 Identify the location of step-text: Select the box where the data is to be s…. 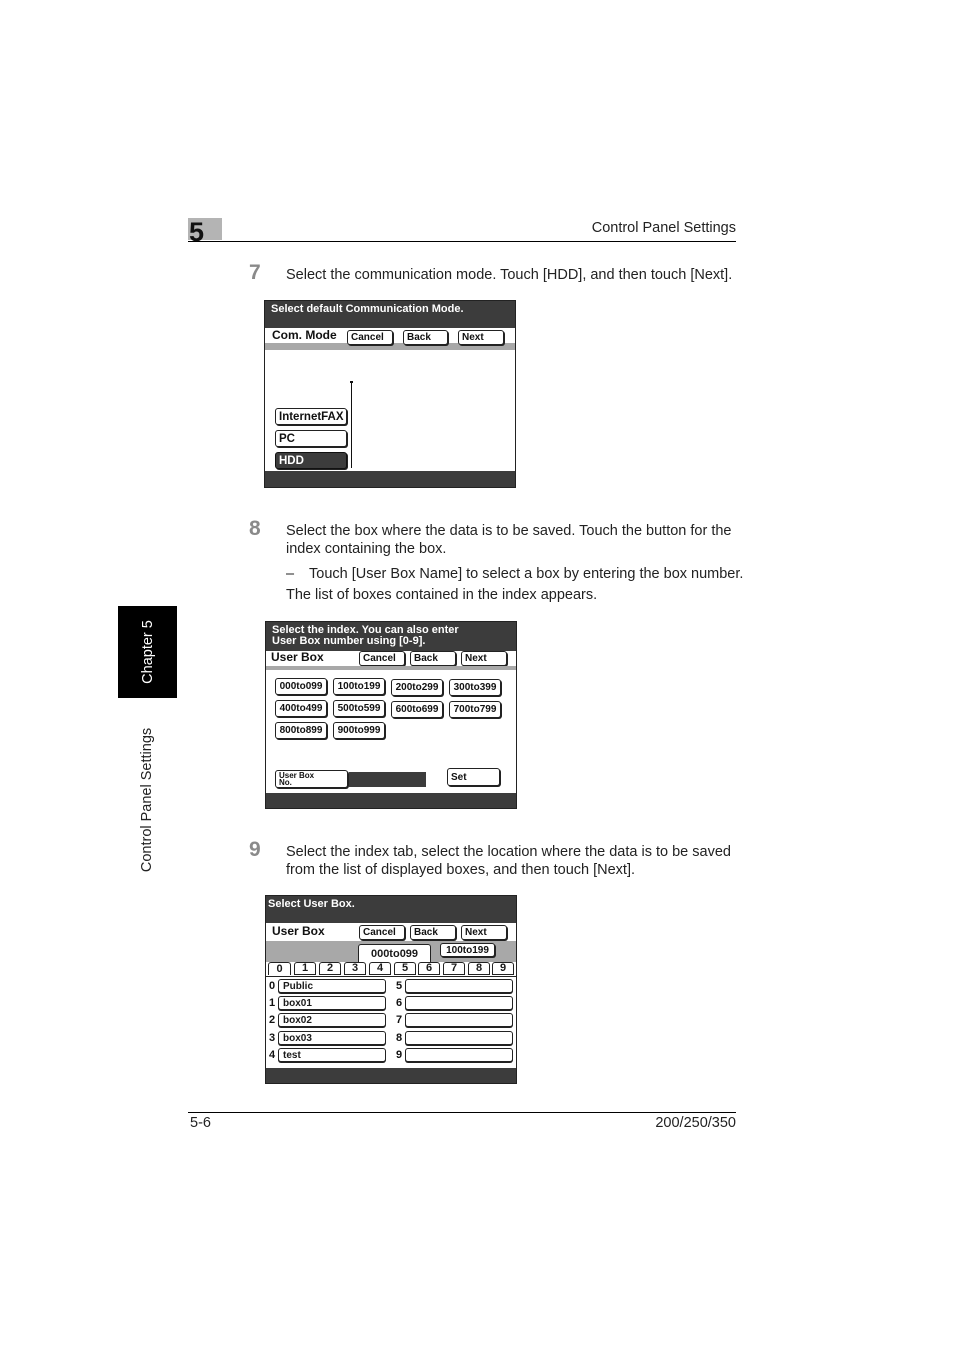
(509, 540).